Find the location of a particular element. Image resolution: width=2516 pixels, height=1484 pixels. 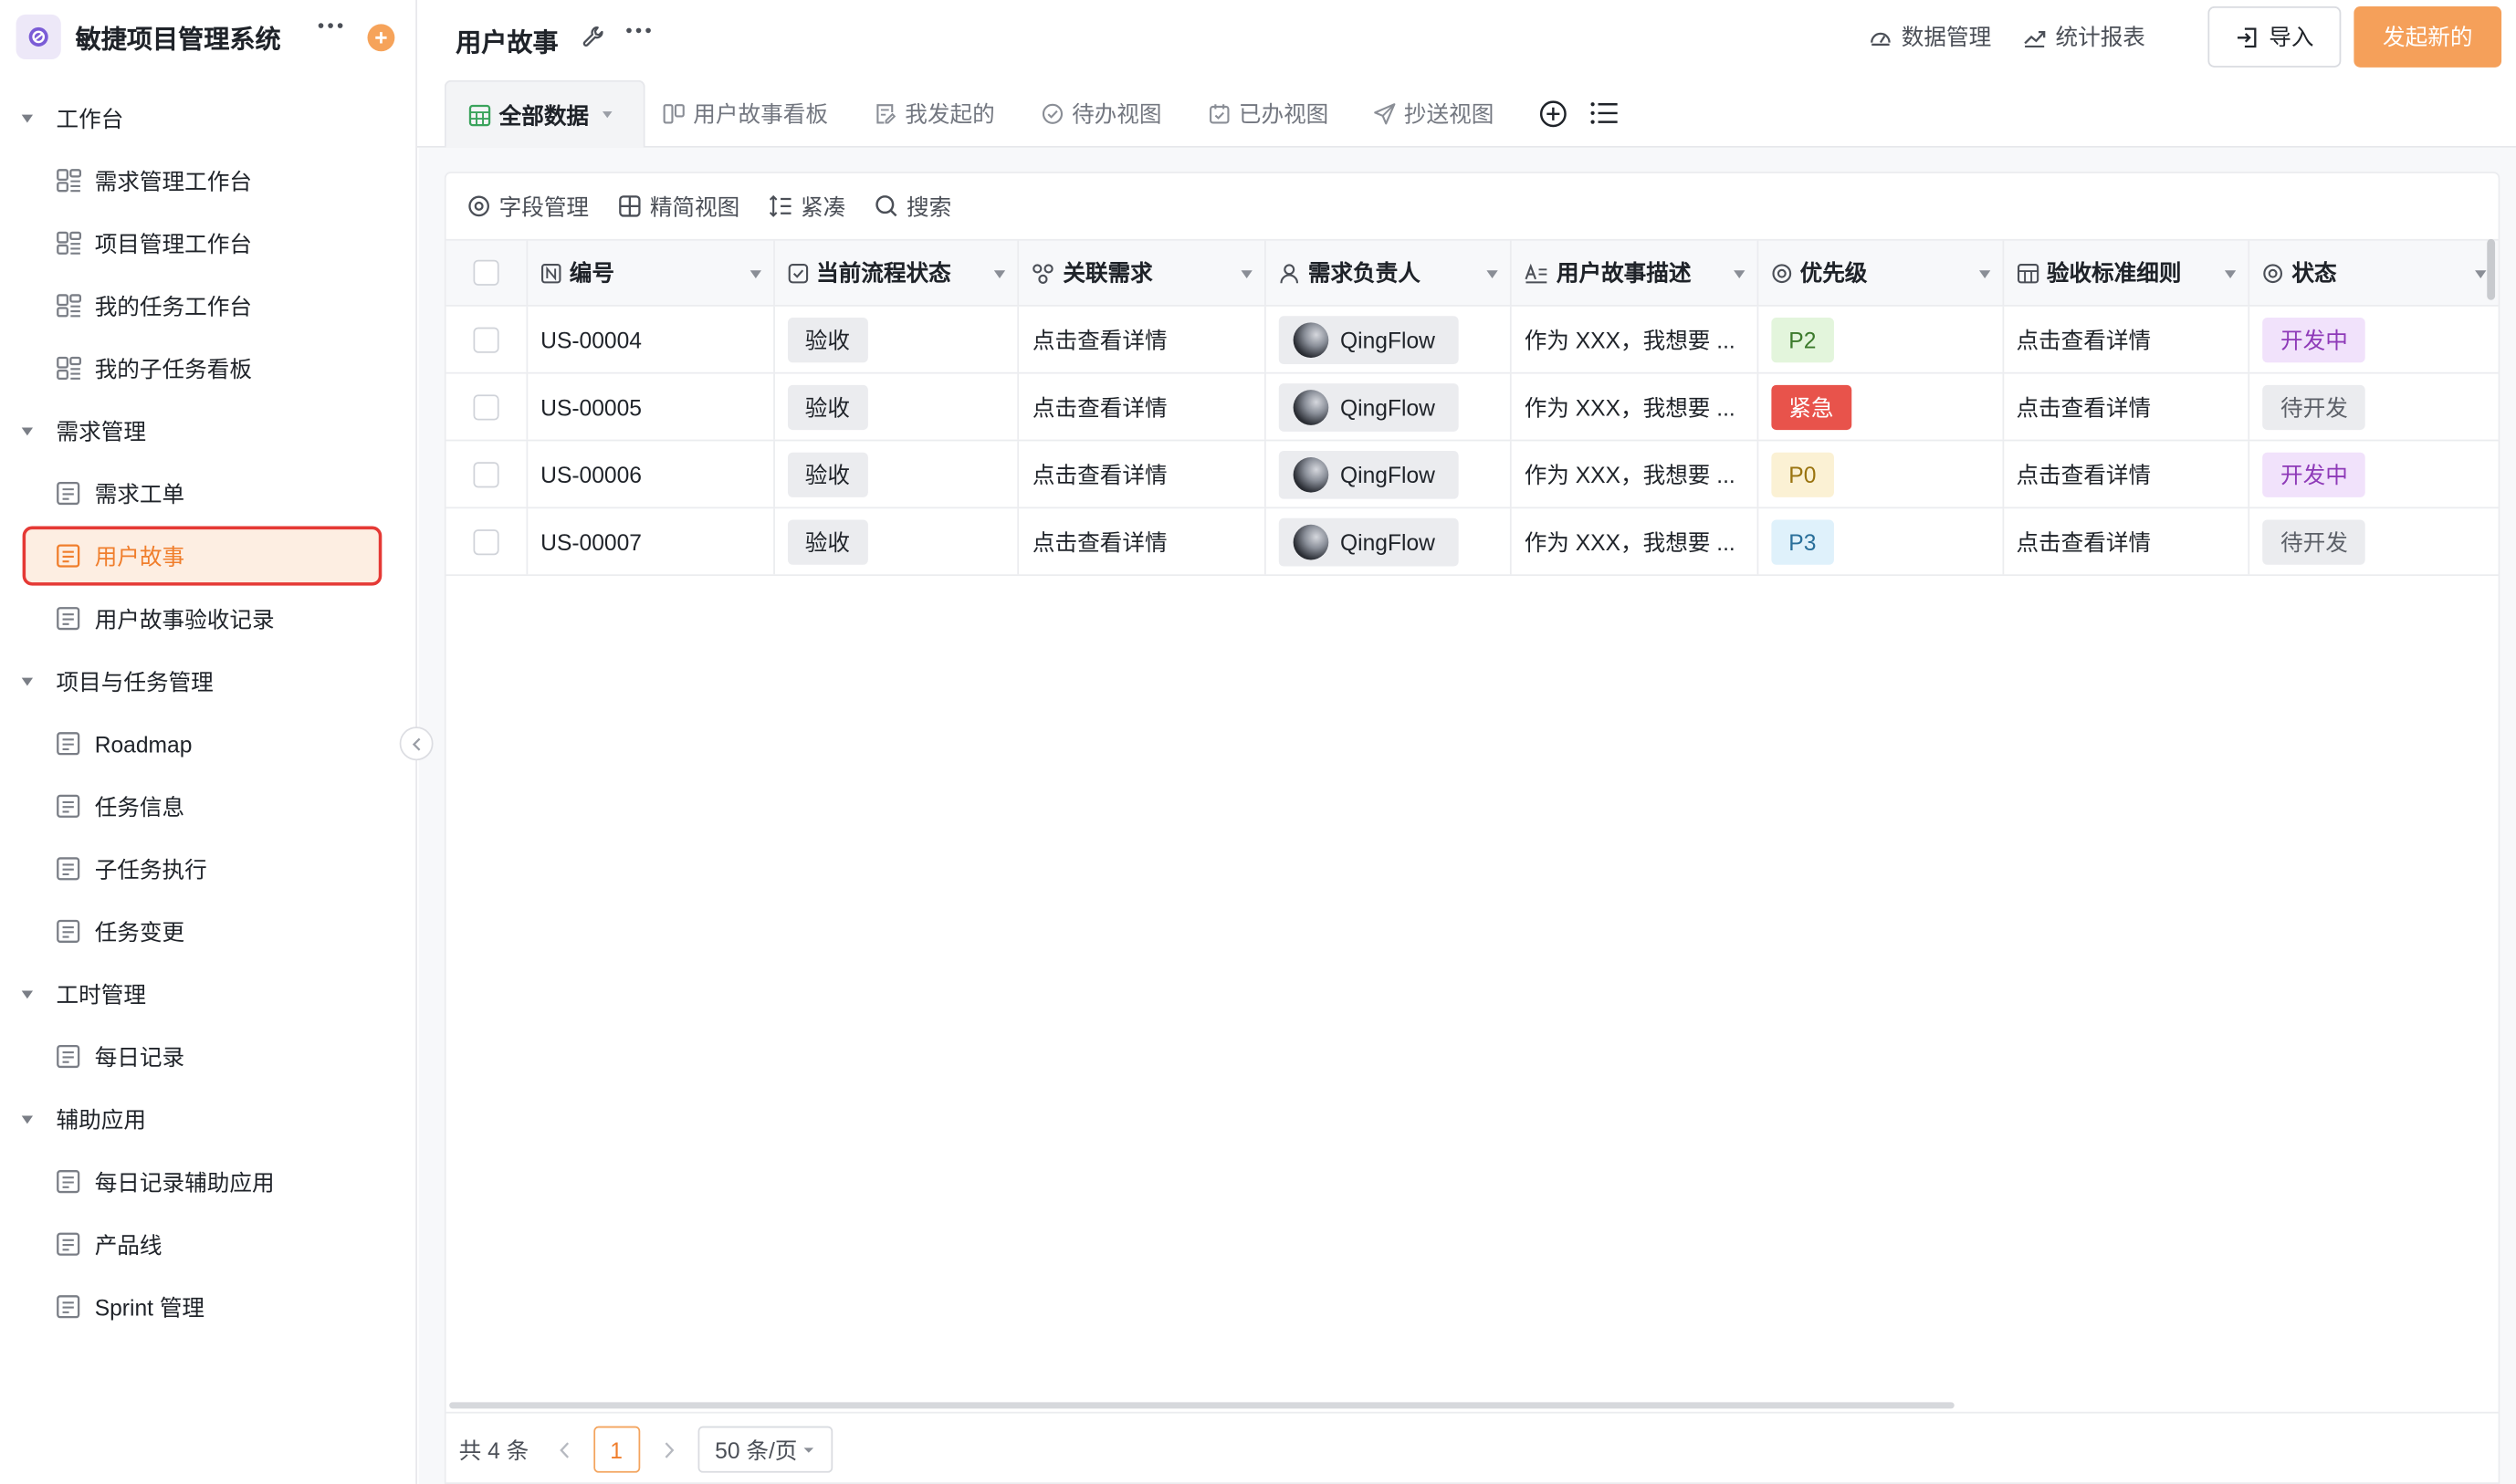

flow-status-tag-cell: 验收 is located at coordinates (897, 339).